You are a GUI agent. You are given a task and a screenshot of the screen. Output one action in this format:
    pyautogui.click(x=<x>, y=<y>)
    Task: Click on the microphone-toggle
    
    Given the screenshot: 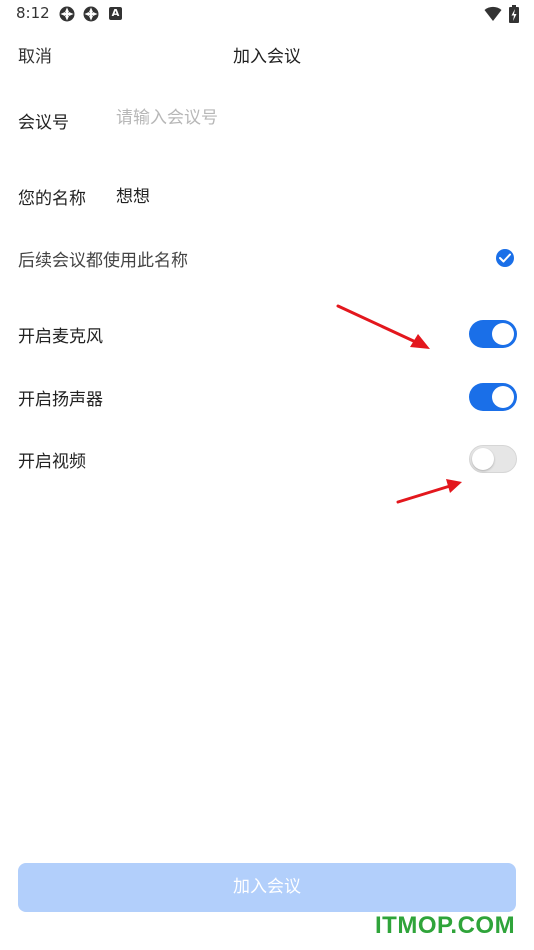 What is the action you would take?
    pyautogui.click(x=493, y=334)
    